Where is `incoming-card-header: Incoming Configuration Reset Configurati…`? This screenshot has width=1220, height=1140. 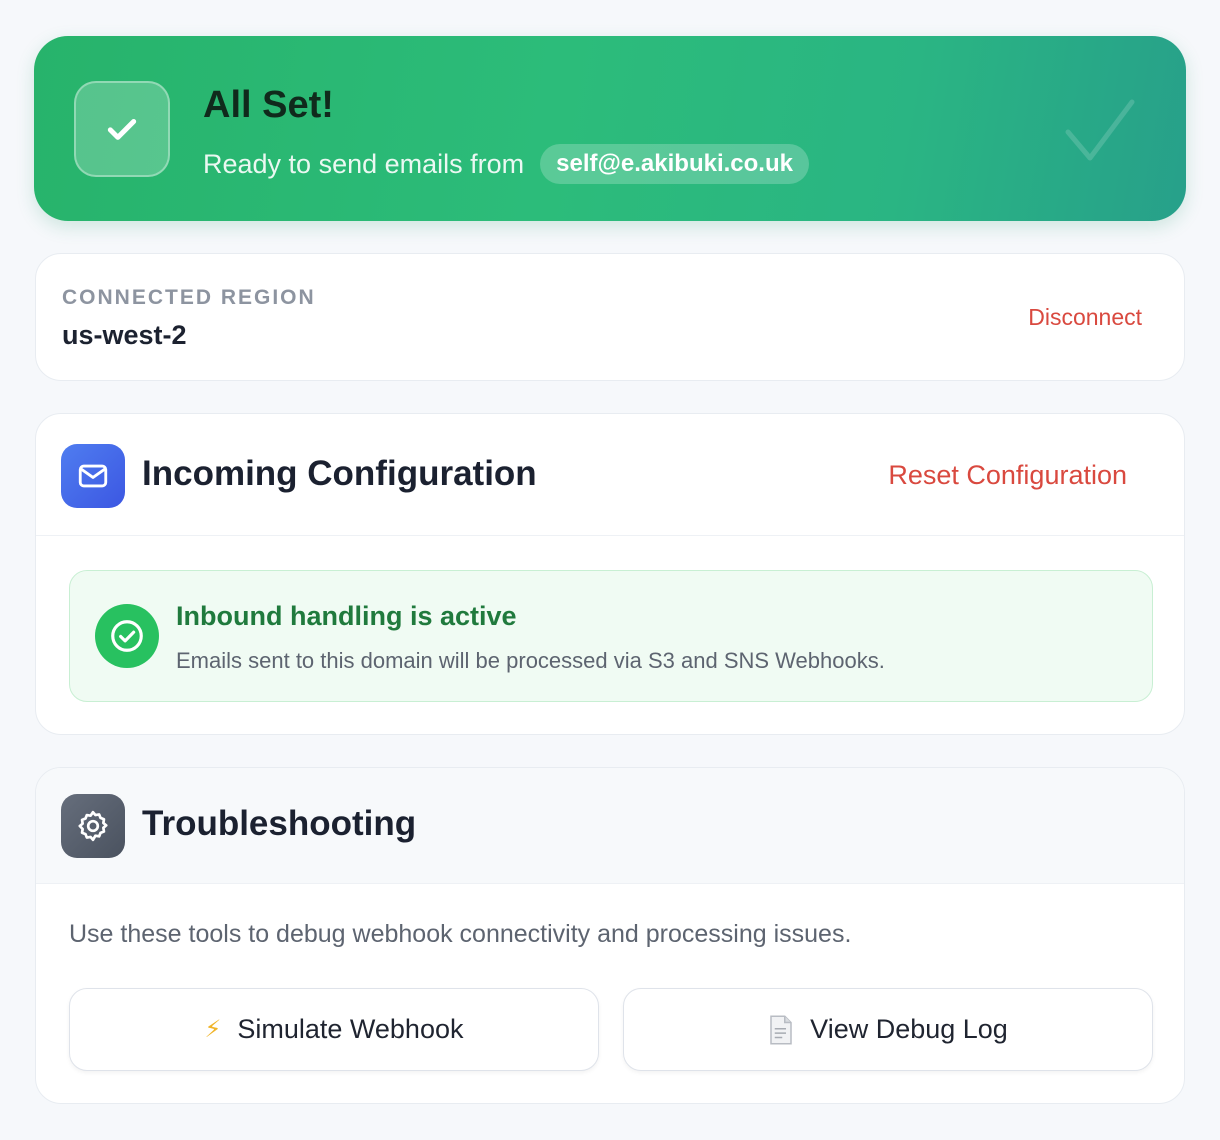 incoming-card-header: Incoming Configuration Reset Configurati… is located at coordinates (610, 475).